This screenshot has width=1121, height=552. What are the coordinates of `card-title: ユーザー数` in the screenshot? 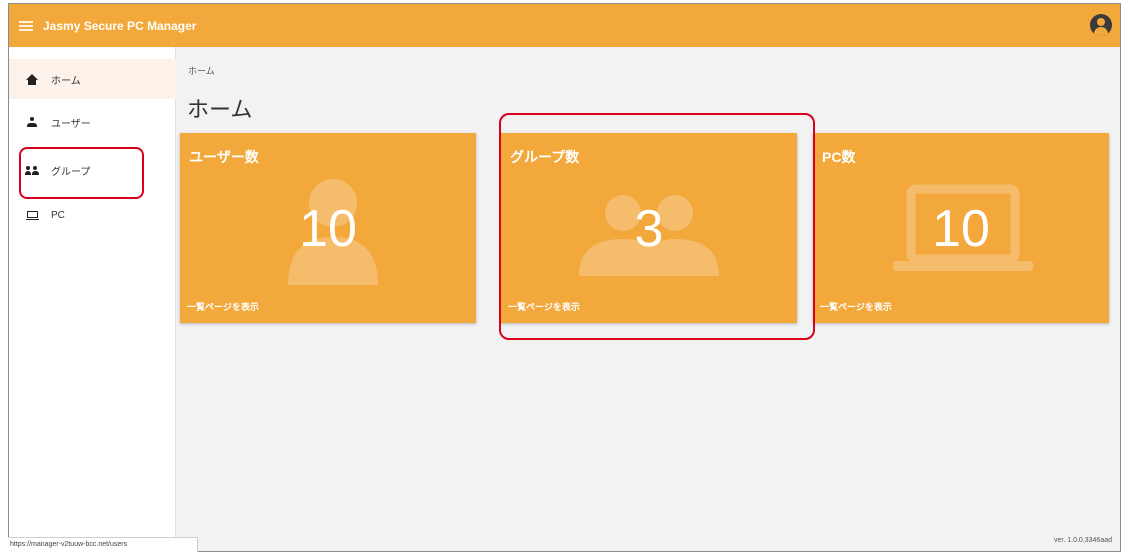 It's located at (224, 157).